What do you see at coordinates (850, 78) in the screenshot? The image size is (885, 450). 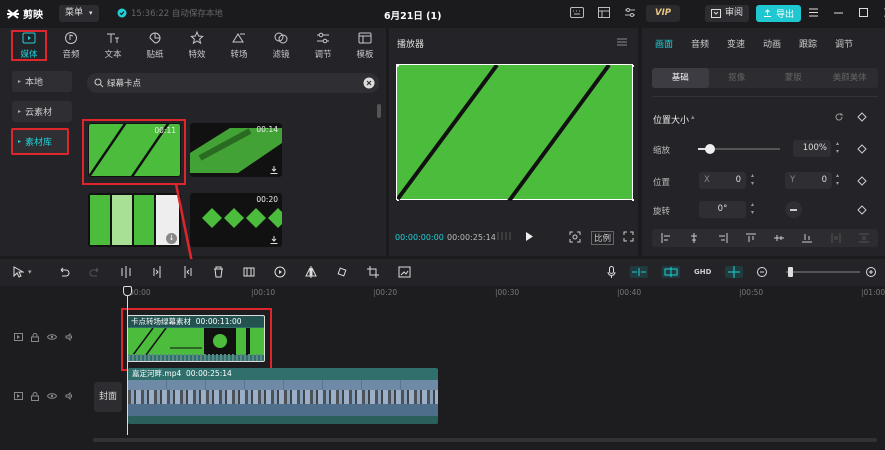 I see `subtab-beauty: 美颜美体` at bounding box center [850, 78].